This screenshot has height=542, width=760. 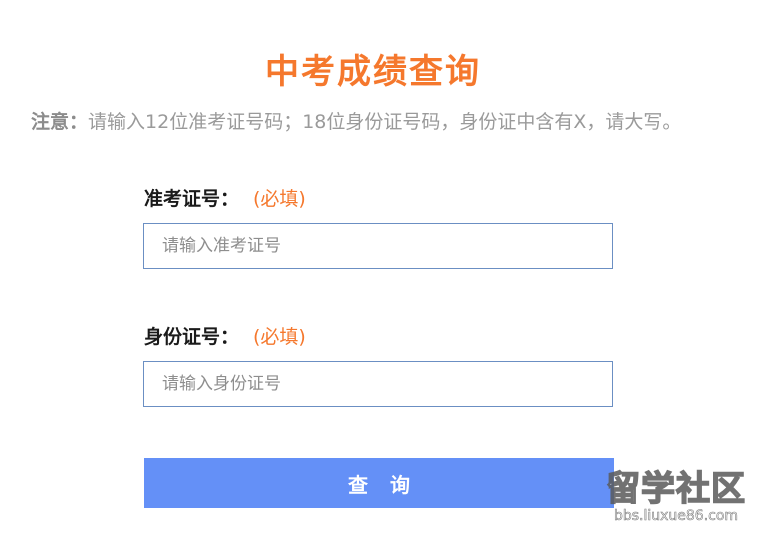 I want to click on id-card-required-hint: (必填), so click(x=279, y=337).